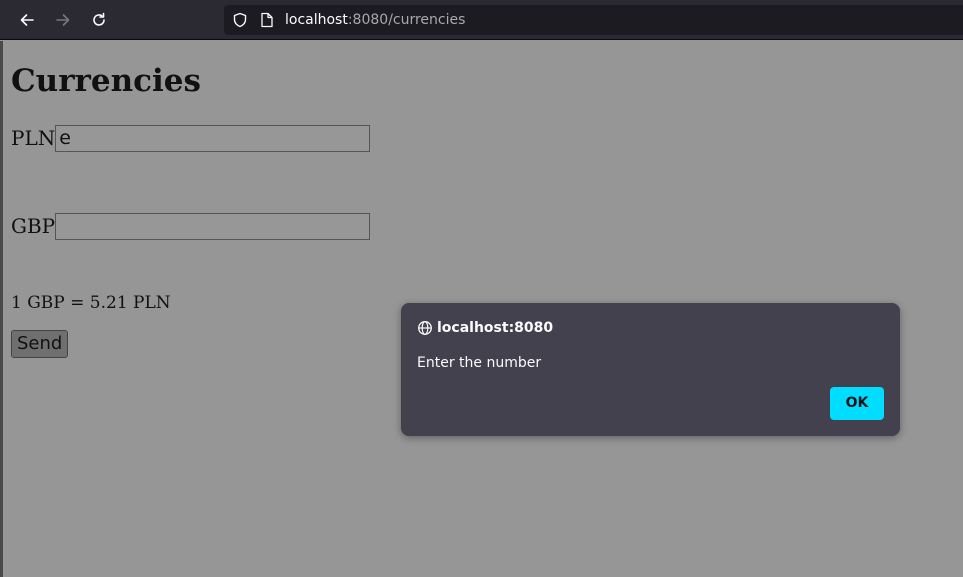 The width and height of the screenshot is (963, 577). I want to click on url-bar: localhost:8080/currencies, so click(593, 20).